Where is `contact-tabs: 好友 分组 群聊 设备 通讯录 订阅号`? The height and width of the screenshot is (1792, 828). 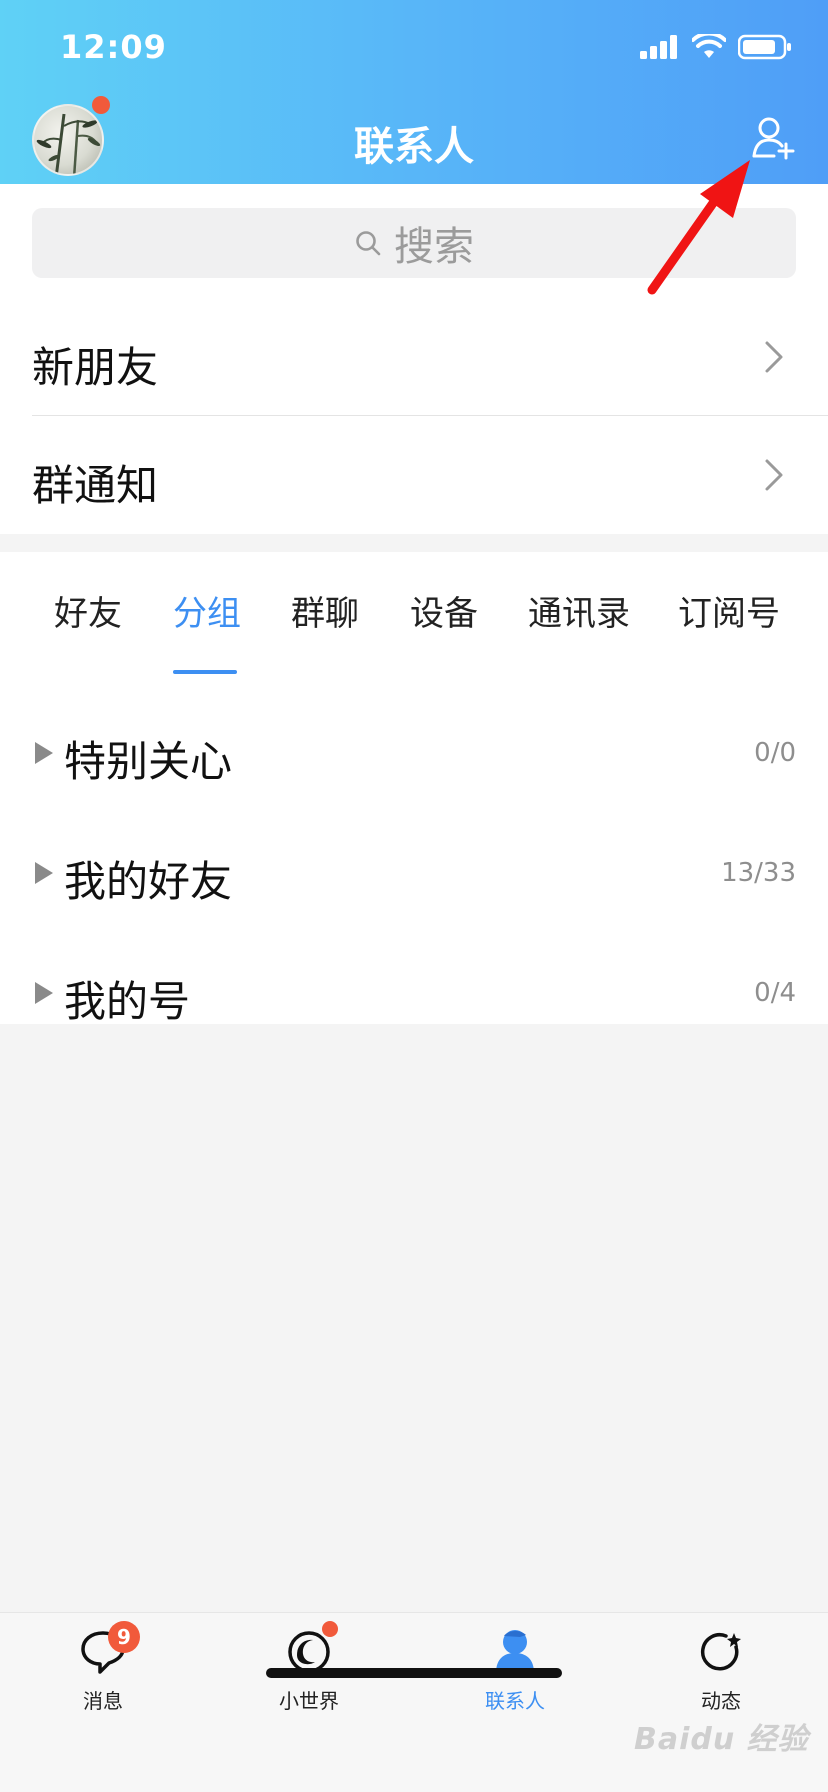 contact-tabs: 好友 分组 群聊 设备 通讯录 订阅号 is located at coordinates (414, 630).